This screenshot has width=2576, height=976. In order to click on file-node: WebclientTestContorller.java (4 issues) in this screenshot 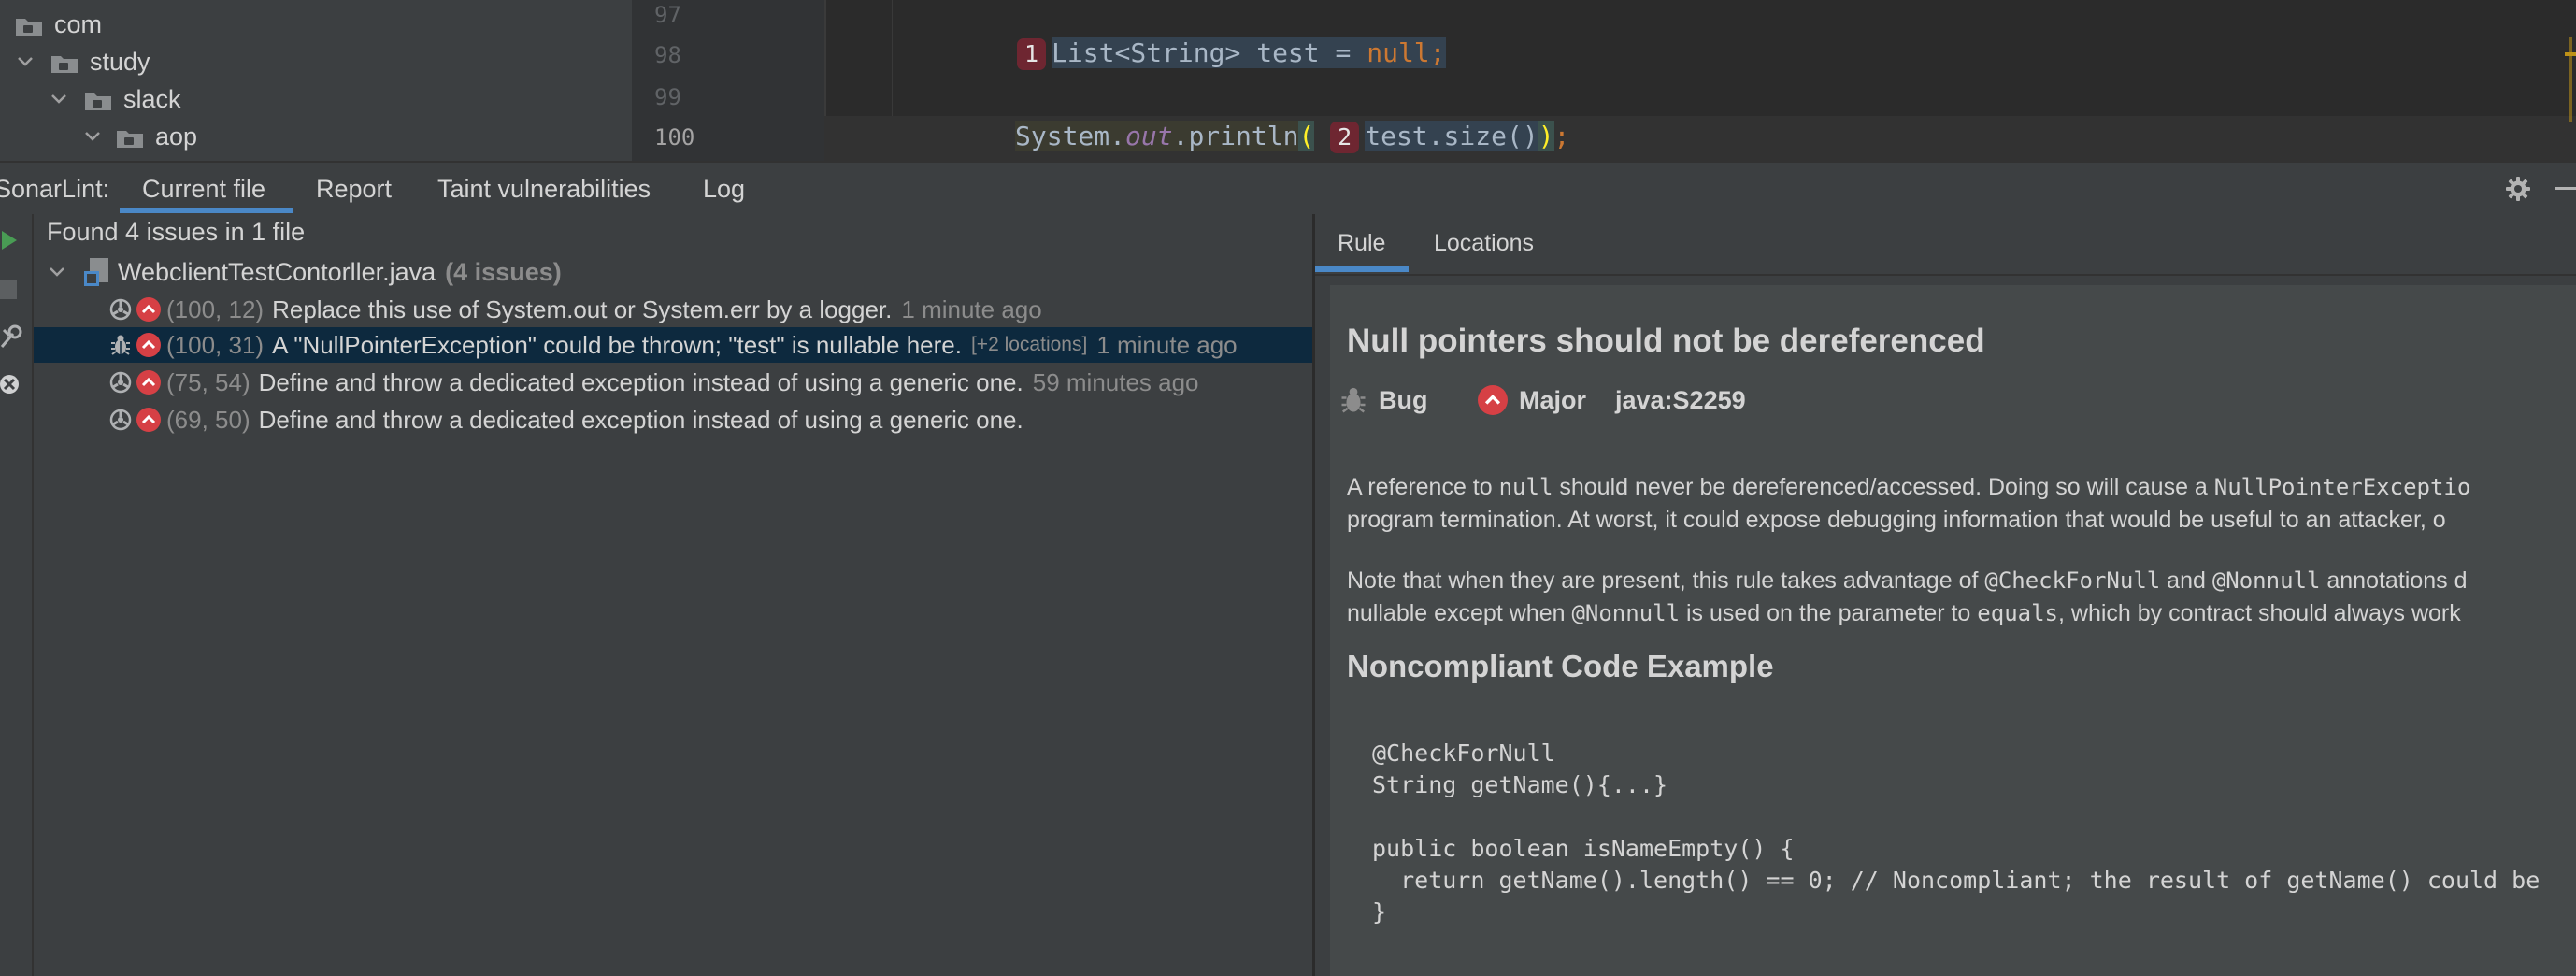, I will do `click(303, 272)`.